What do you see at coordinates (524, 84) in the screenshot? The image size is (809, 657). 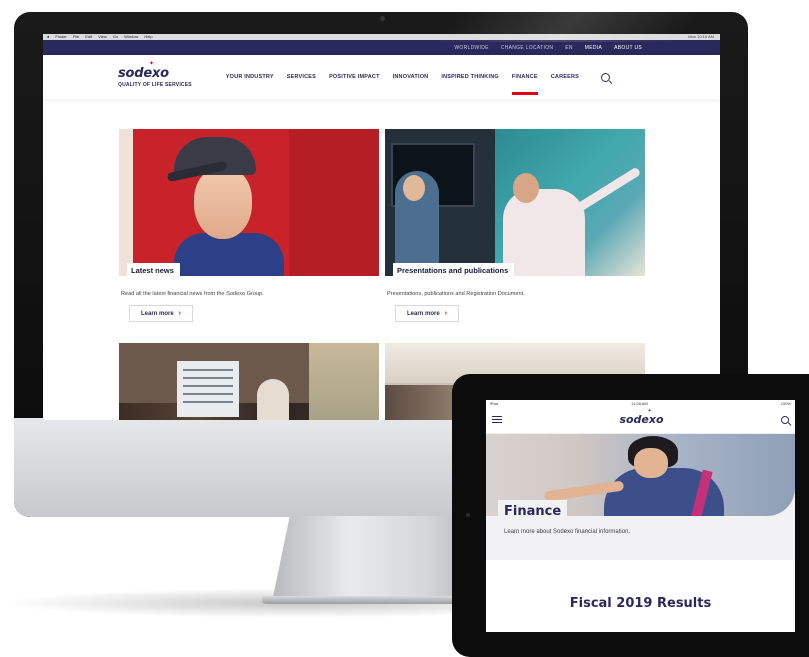 I see `nav-item-finance: FINANCE` at bounding box center [524, 84].